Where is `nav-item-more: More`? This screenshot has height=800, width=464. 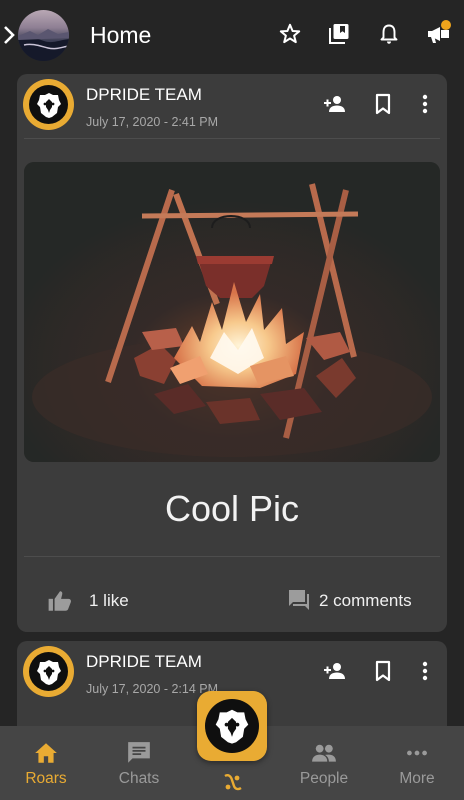 nav-item-more: More is located at coordinates (417, 763).